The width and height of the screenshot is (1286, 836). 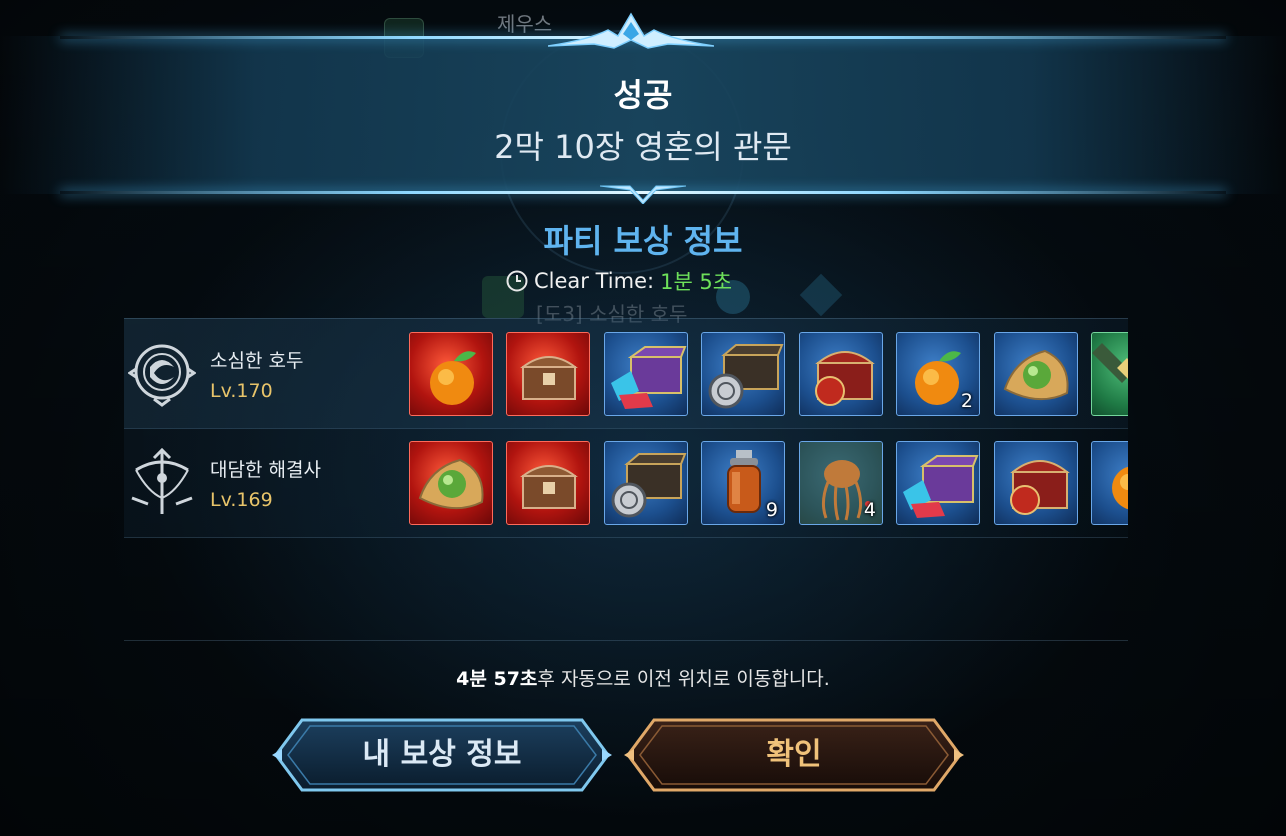 What do you see at coordinates (869, 510) in the screenshot?
I see `item-count: 4` at bounding box center [869, 510].